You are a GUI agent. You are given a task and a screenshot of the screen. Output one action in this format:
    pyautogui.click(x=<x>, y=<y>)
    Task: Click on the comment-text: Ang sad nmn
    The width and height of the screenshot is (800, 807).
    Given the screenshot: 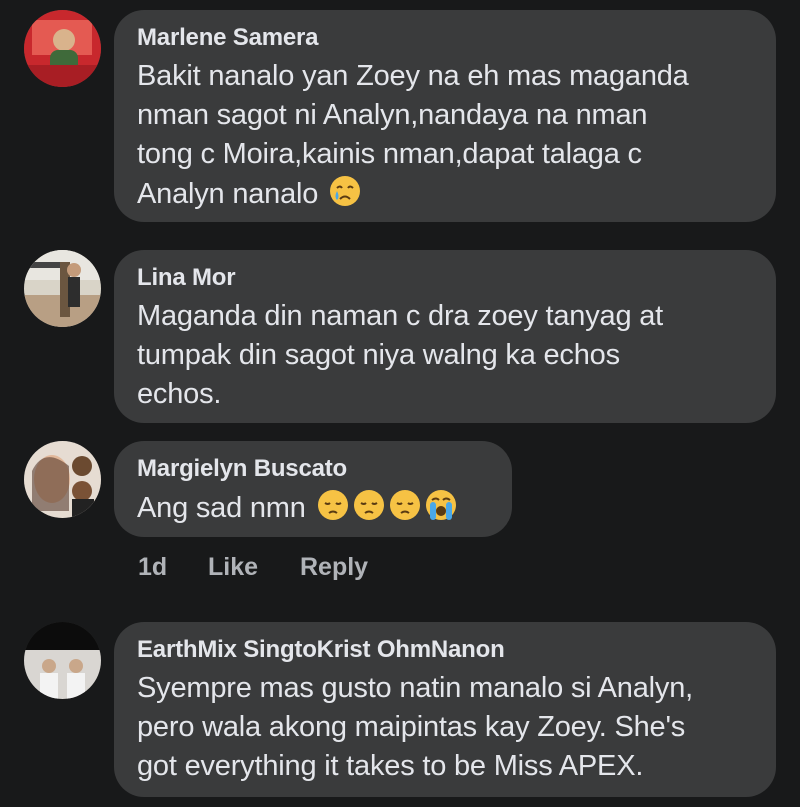 What is the action you would take?
    pyautogui.click(x=313, y=508)
    